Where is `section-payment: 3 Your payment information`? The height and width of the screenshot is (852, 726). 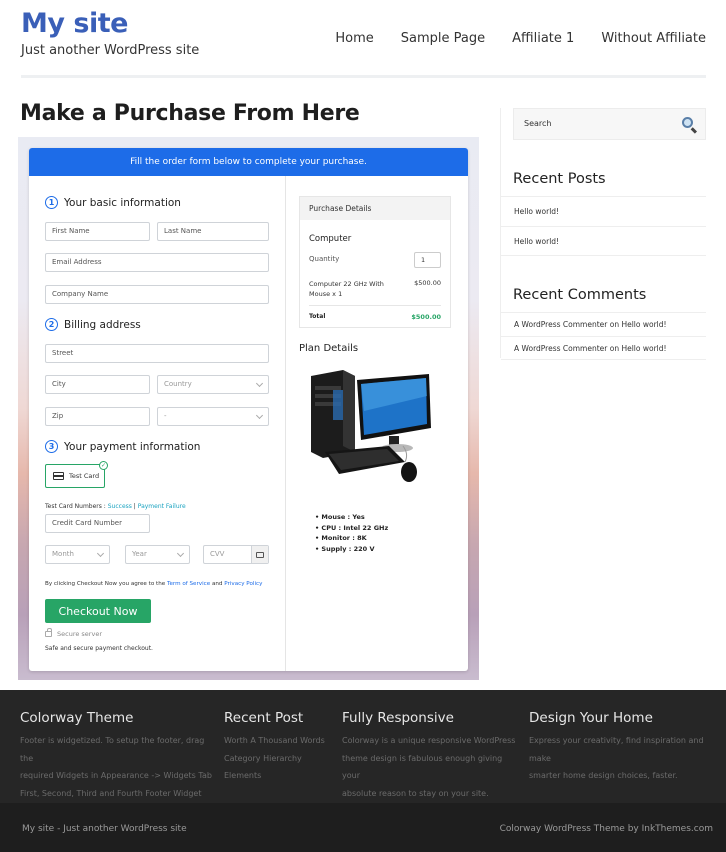
section-payment: 3 Your payment information is located at coordinates (122, 446).